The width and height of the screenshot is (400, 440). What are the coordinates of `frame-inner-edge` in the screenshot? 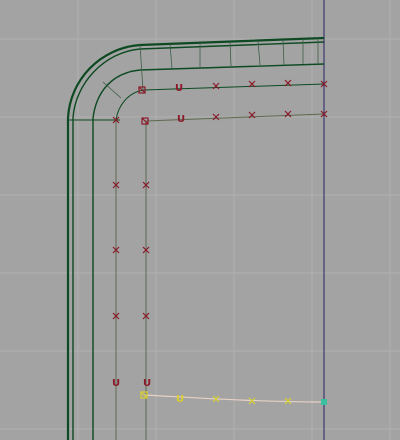 It's located at (220, 102).